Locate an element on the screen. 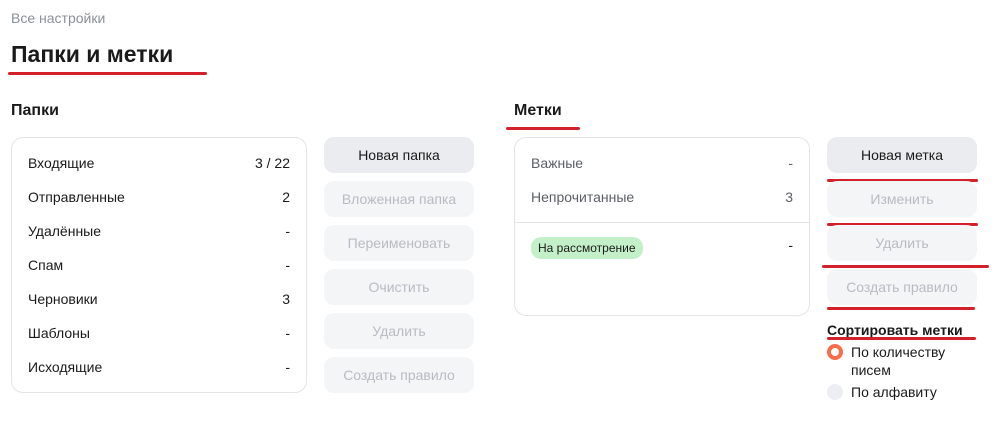 Image resolution: width=997 pixels, height=438 pixels. folder-count: 3 / 22 is located at coordinates (272, 163).